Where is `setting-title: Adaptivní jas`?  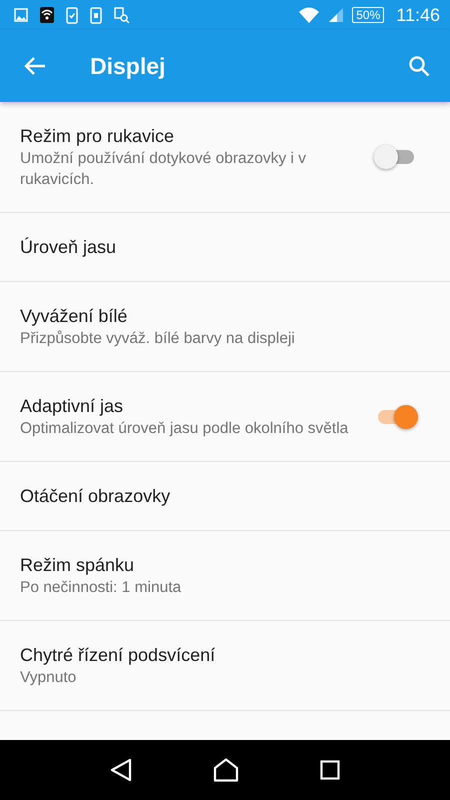
setting-title: Adaptivní jas is located at coordinates (72, 406).